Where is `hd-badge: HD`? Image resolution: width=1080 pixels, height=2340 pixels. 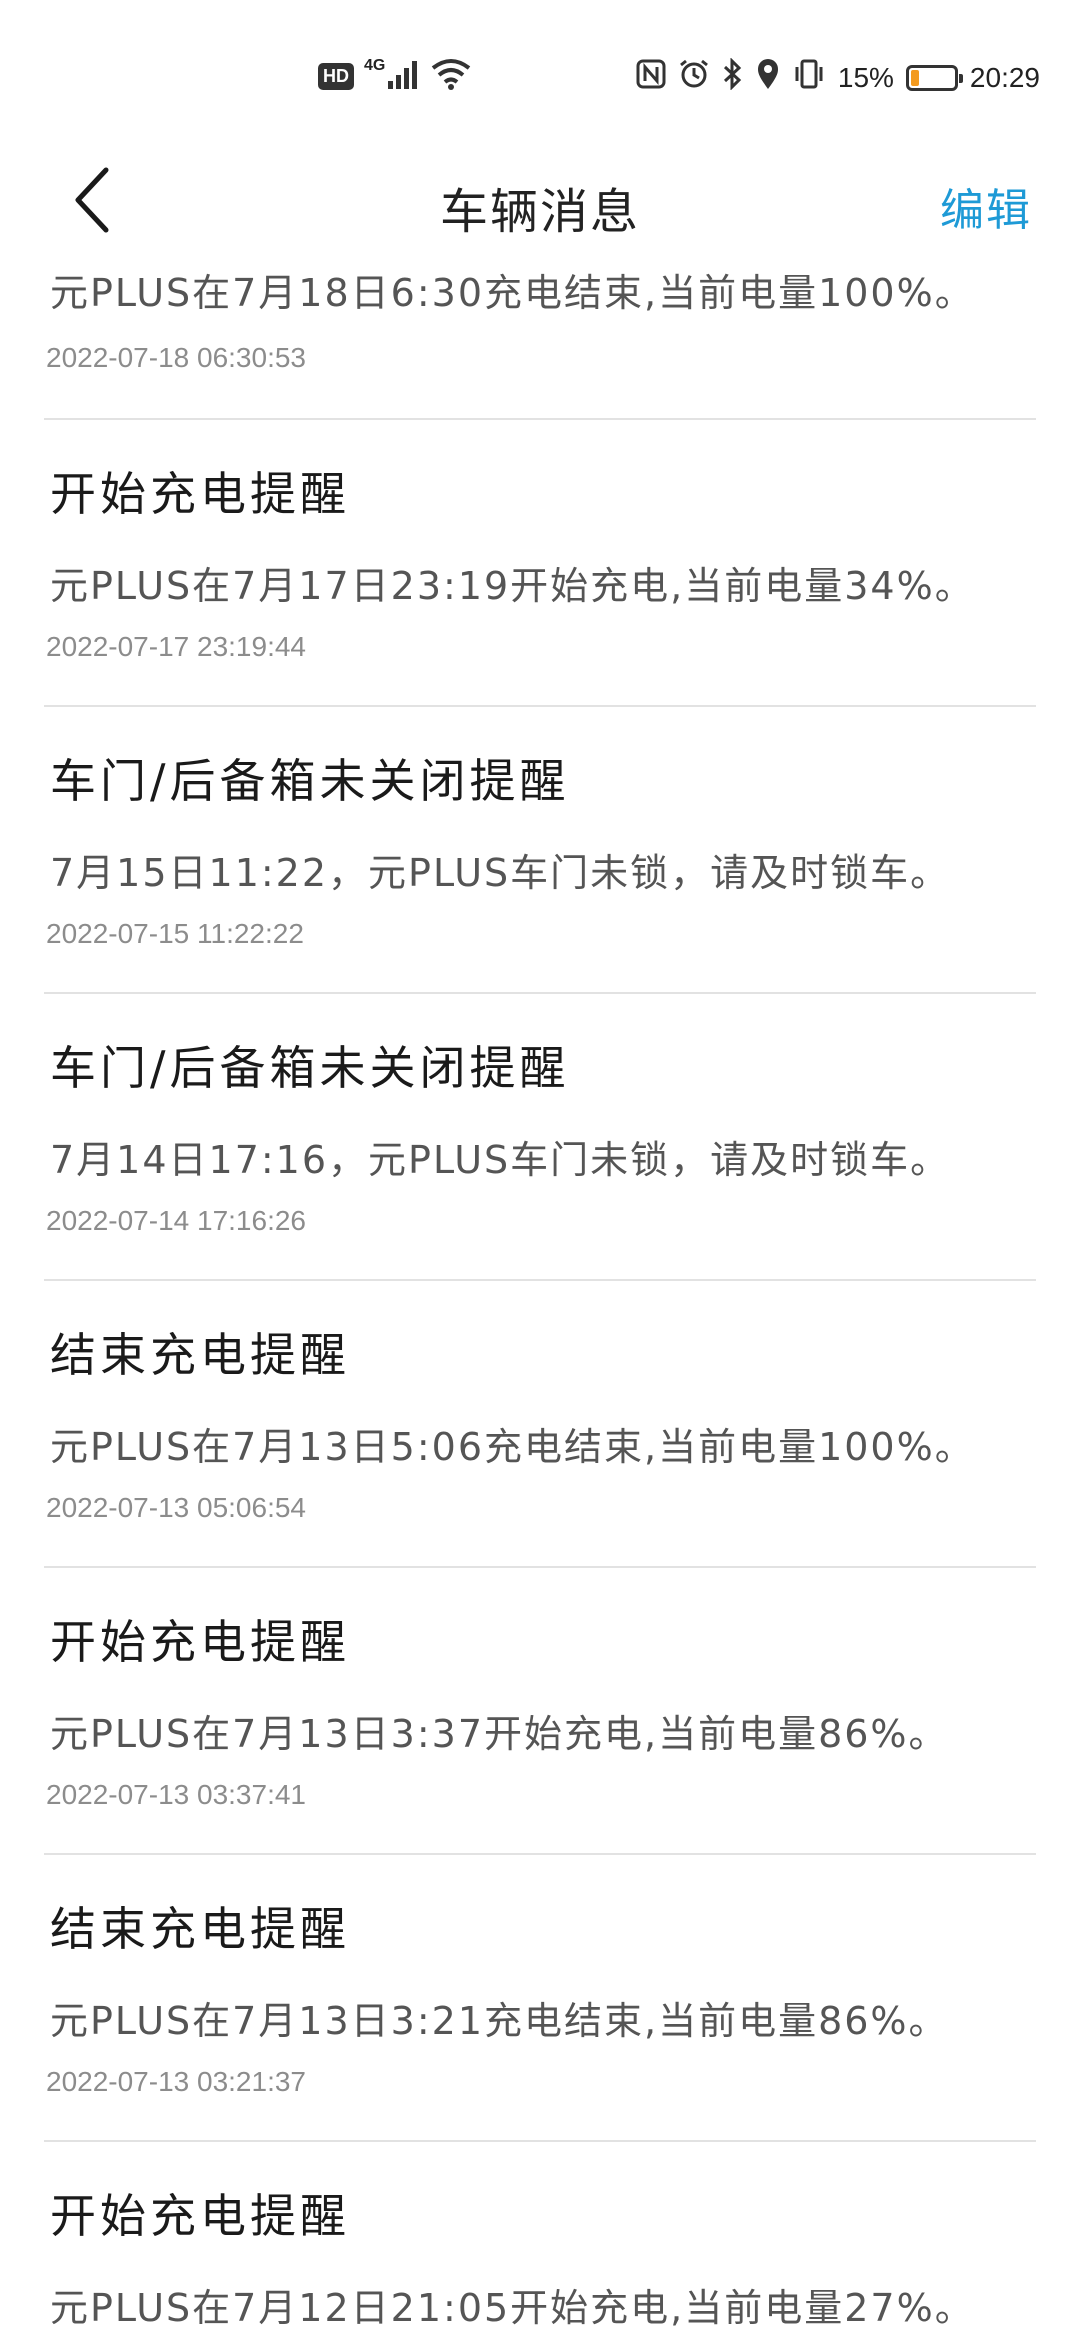
hd-badge: HD is located at coordinates (336, 76).